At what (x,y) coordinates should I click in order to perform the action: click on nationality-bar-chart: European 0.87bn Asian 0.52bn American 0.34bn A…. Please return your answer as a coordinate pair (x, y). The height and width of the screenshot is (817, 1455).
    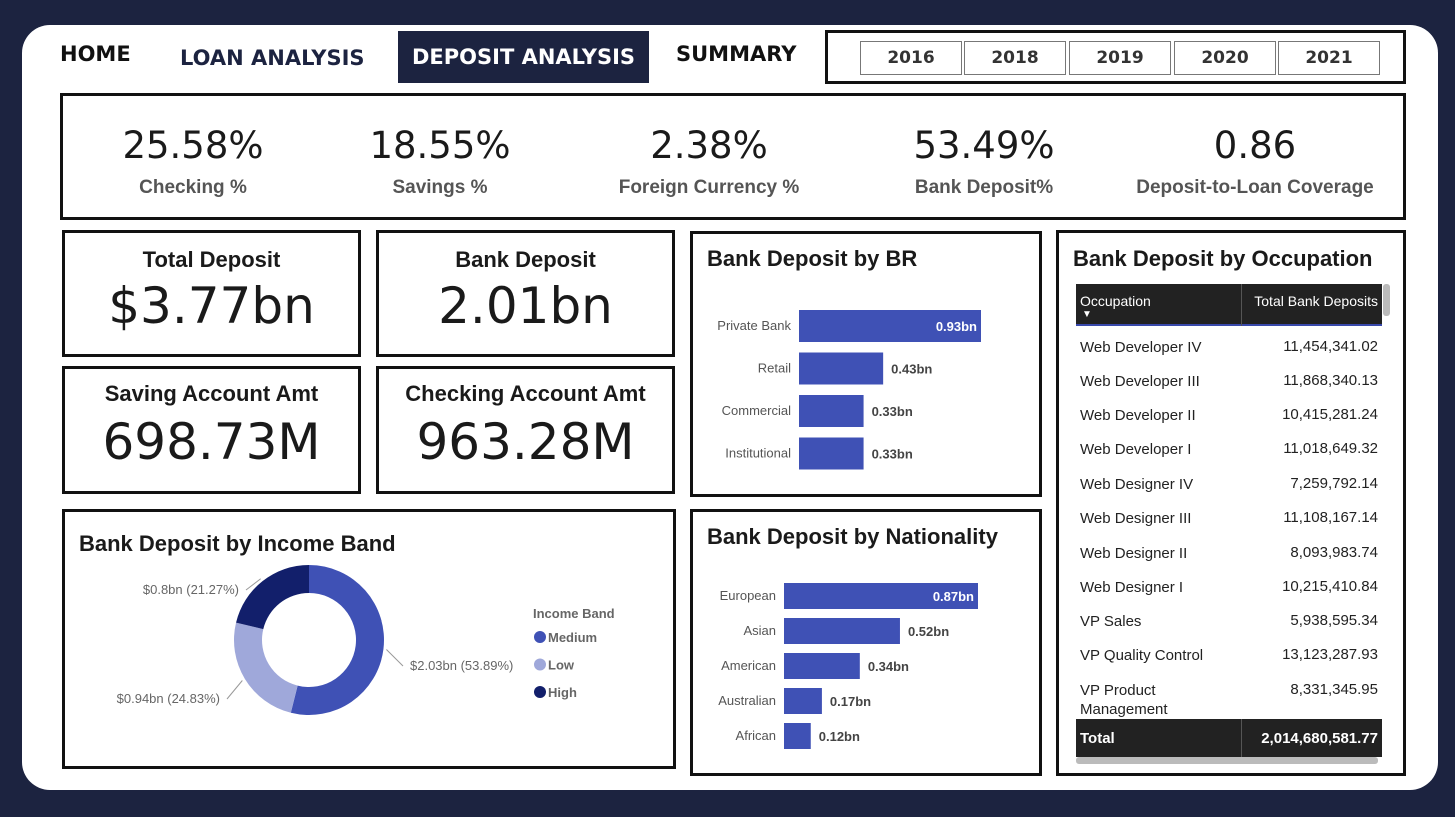
    Looking at the image, I should click on (848, 666).